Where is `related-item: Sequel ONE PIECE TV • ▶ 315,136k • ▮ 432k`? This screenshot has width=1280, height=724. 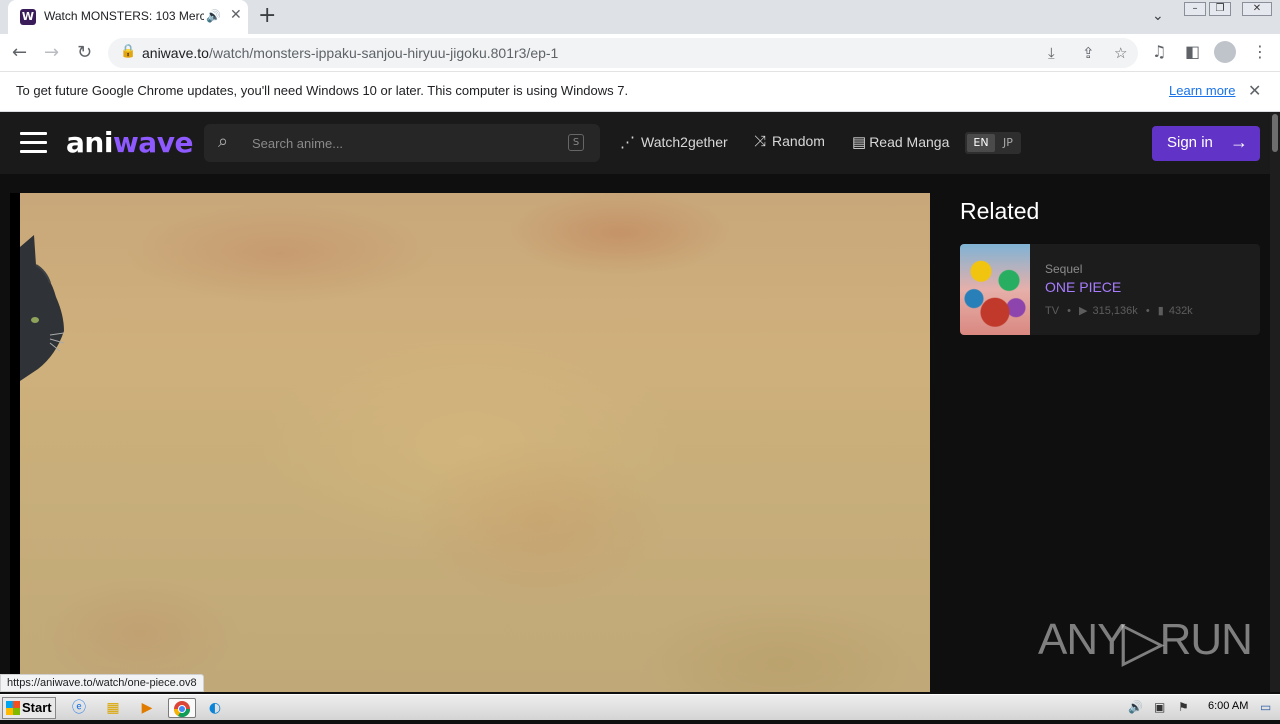 related-item: Sequel ONE PIECE TV • ▶ 315,136k • ▮ 432k is located at coordinates (1110, 289).